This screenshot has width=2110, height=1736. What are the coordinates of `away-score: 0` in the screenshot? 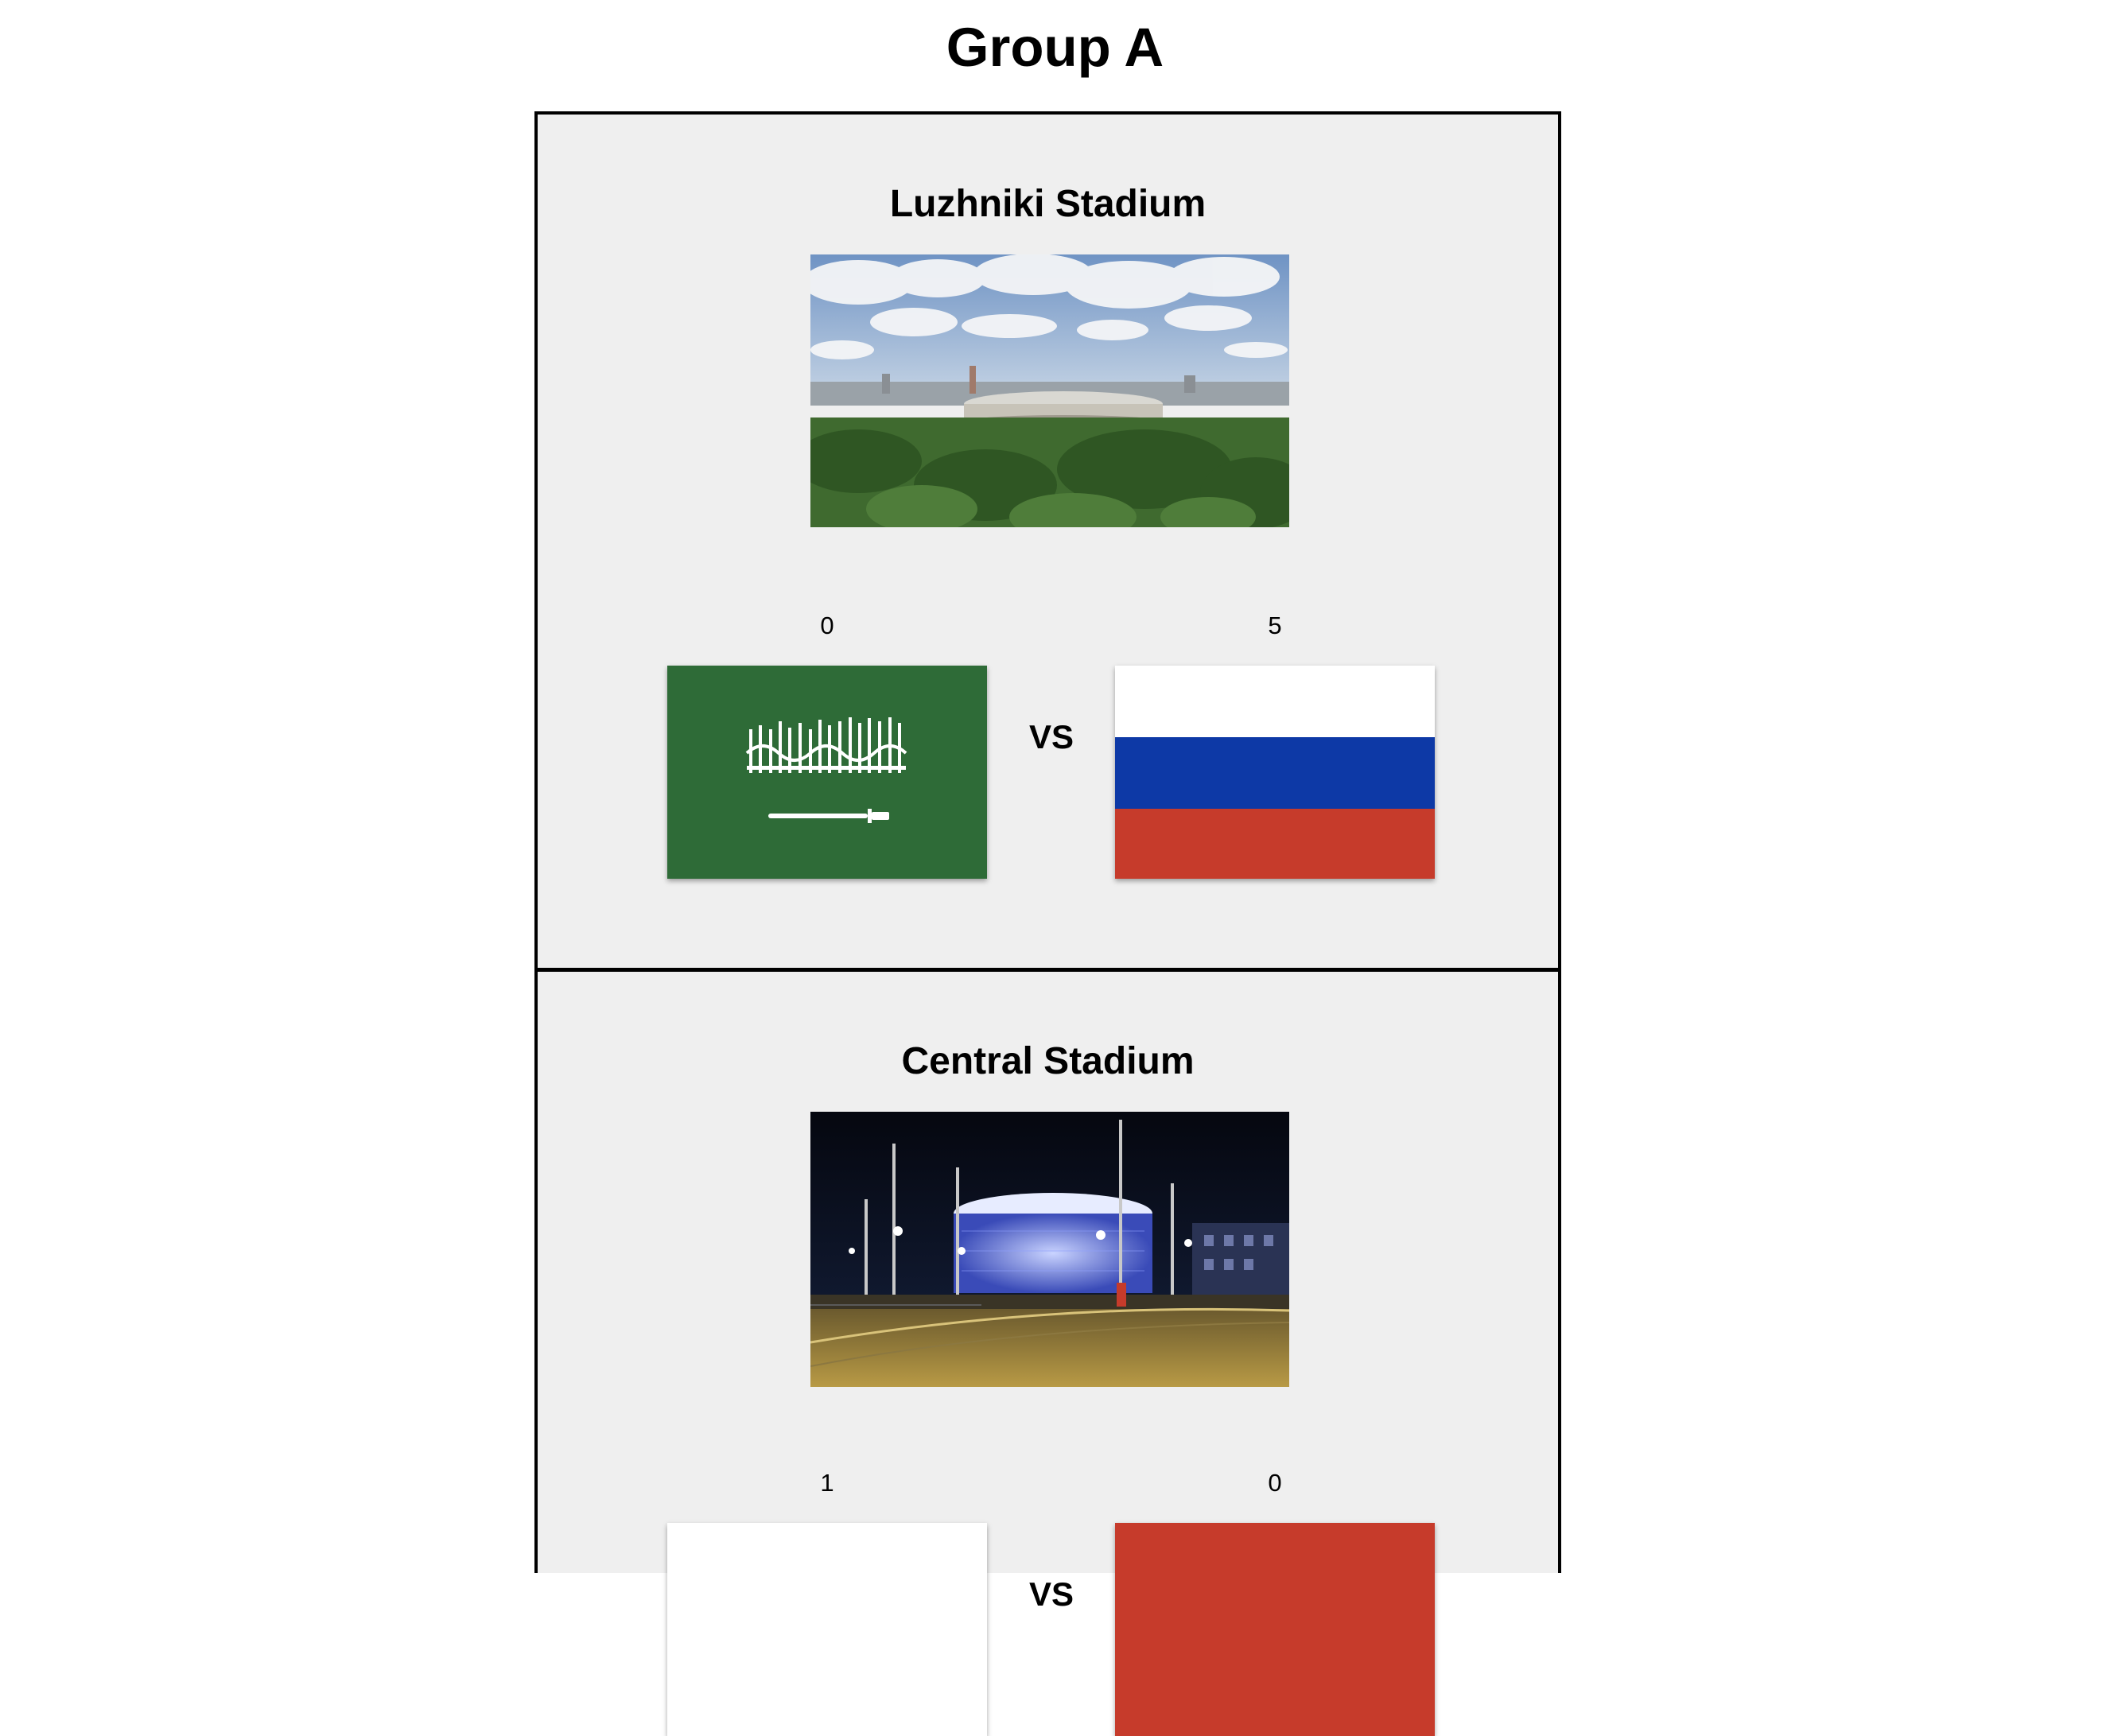 It's located at (1275, 1483).